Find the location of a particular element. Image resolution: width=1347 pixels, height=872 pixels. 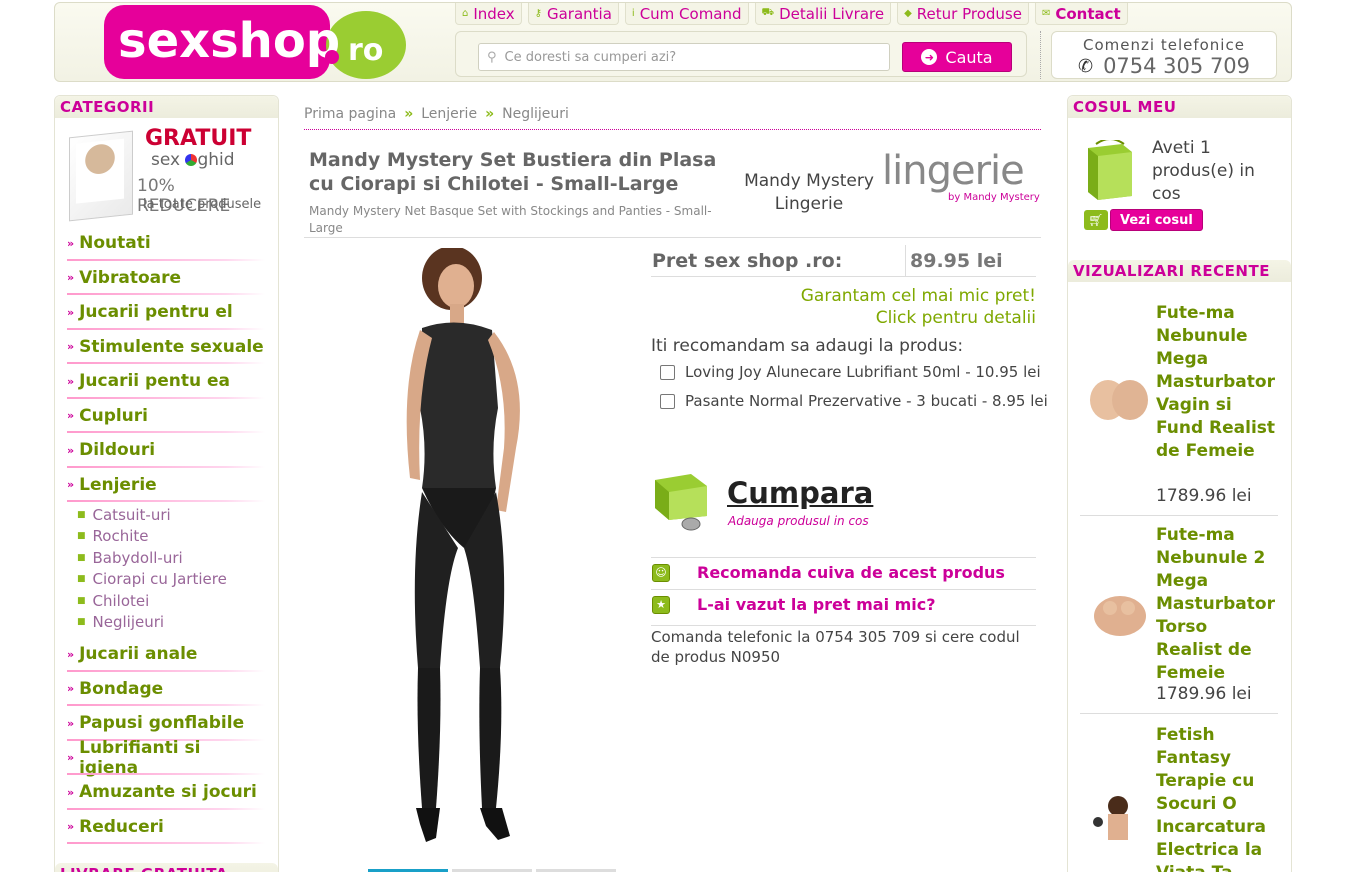

header-divider is located at coordinates (1040, 55).